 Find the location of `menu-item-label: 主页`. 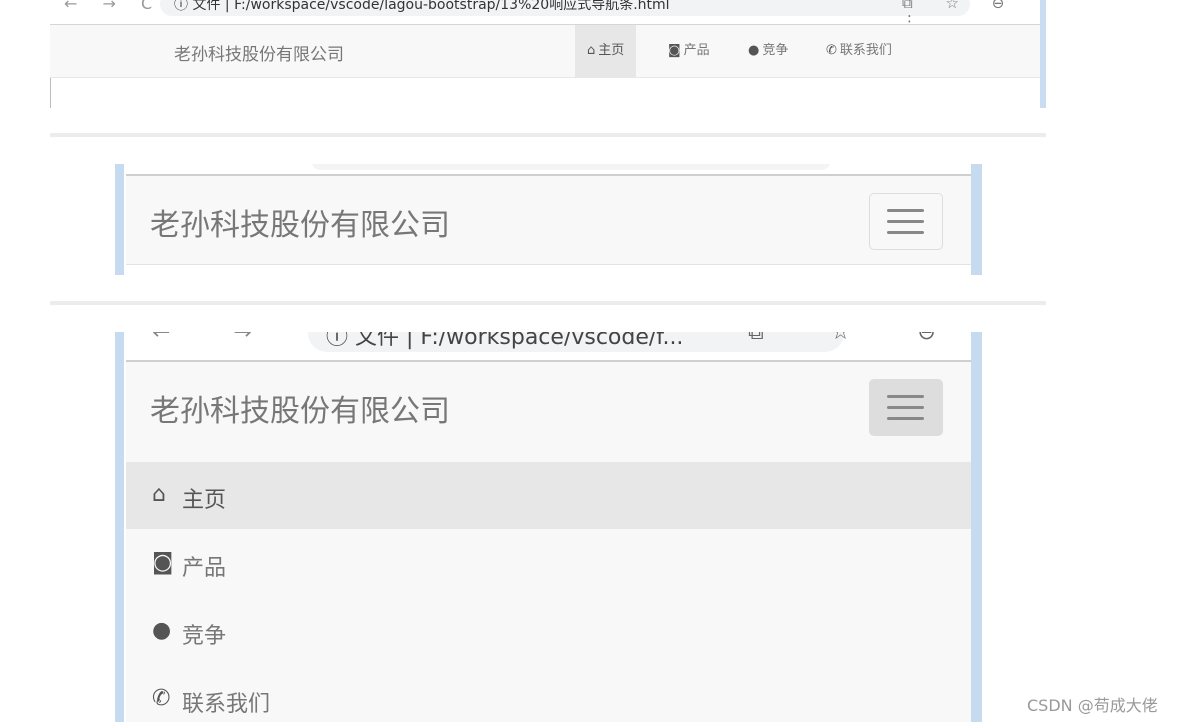

menu-item-label: 主页 is located at coordinates (204, 500).